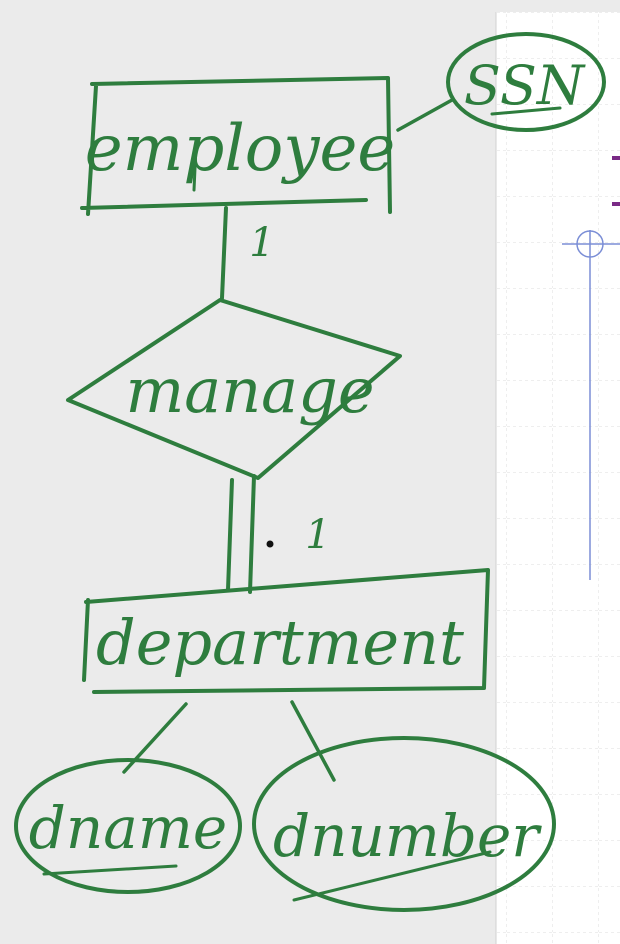 The width and height of the screenshot is (620, 944). What do you see at coordinates (224, 253) in the screenshot?
I see `connector-employee-manage` at bounding box center [224, 253].